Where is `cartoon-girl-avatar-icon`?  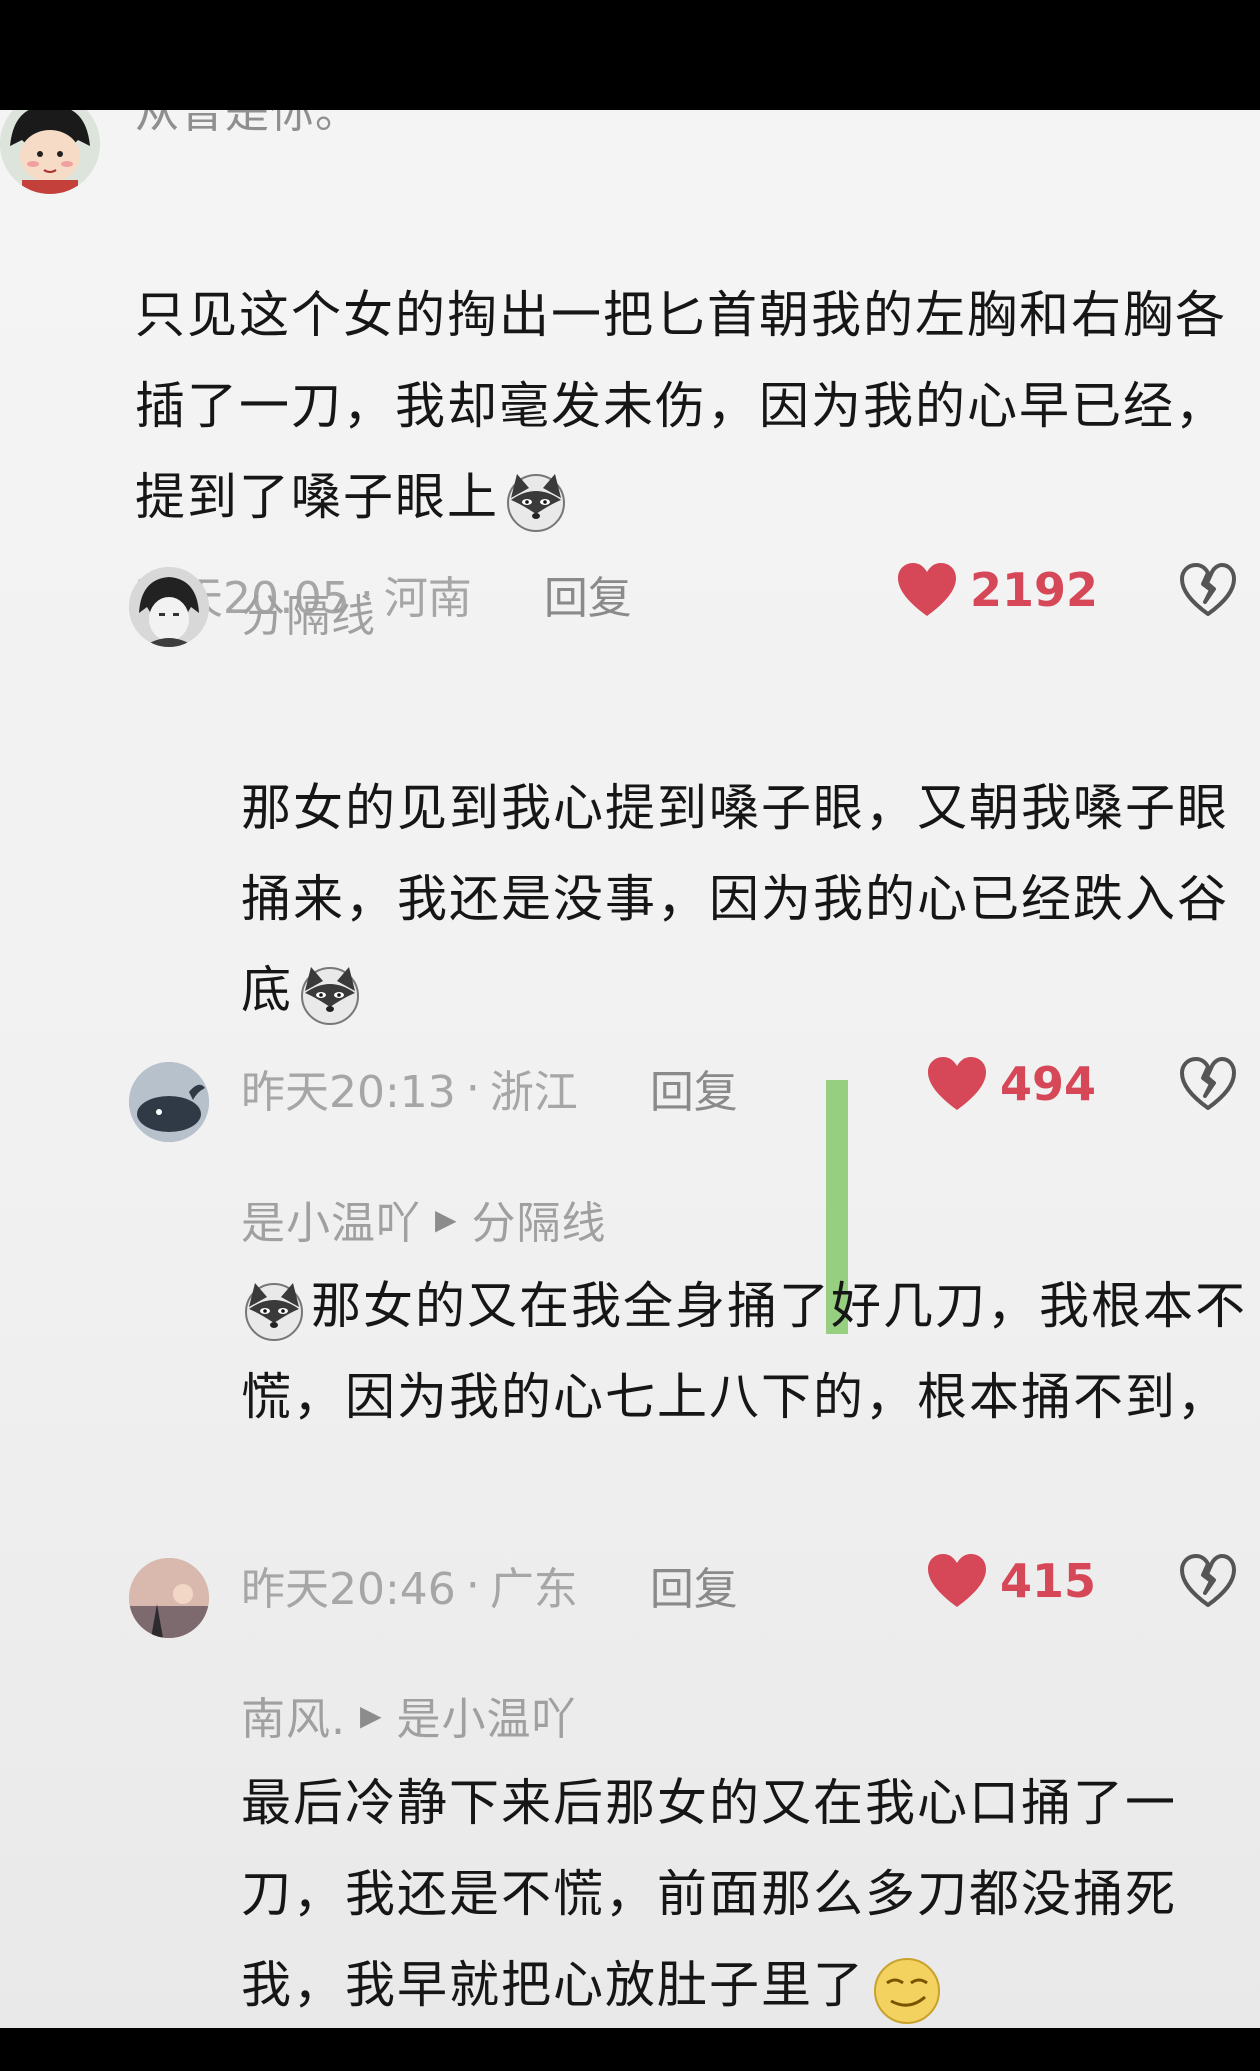
cartoon-girl-avatar-icon is located at coordinates (50, 152).